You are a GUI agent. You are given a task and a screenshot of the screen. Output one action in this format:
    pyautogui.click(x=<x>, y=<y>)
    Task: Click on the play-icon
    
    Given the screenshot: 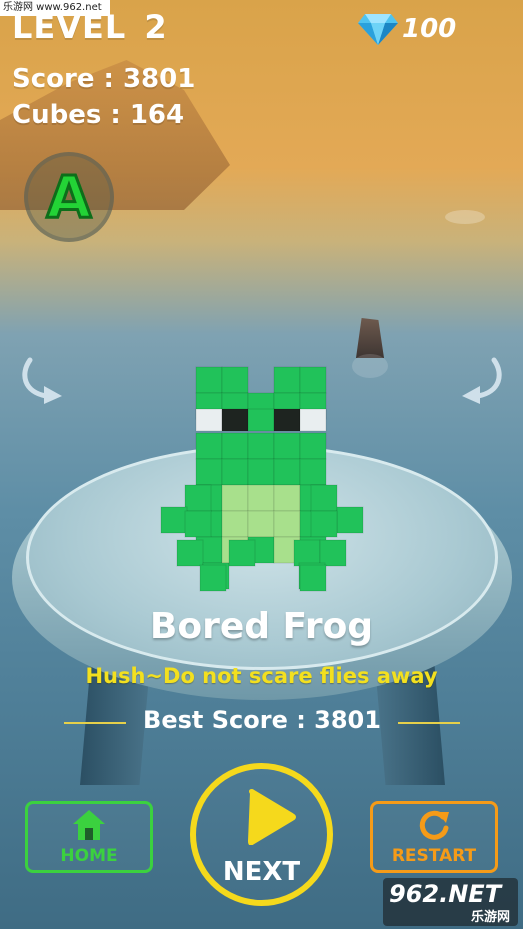 What is the action you would take?
    pyautogui.click(x=272, y=817)
    